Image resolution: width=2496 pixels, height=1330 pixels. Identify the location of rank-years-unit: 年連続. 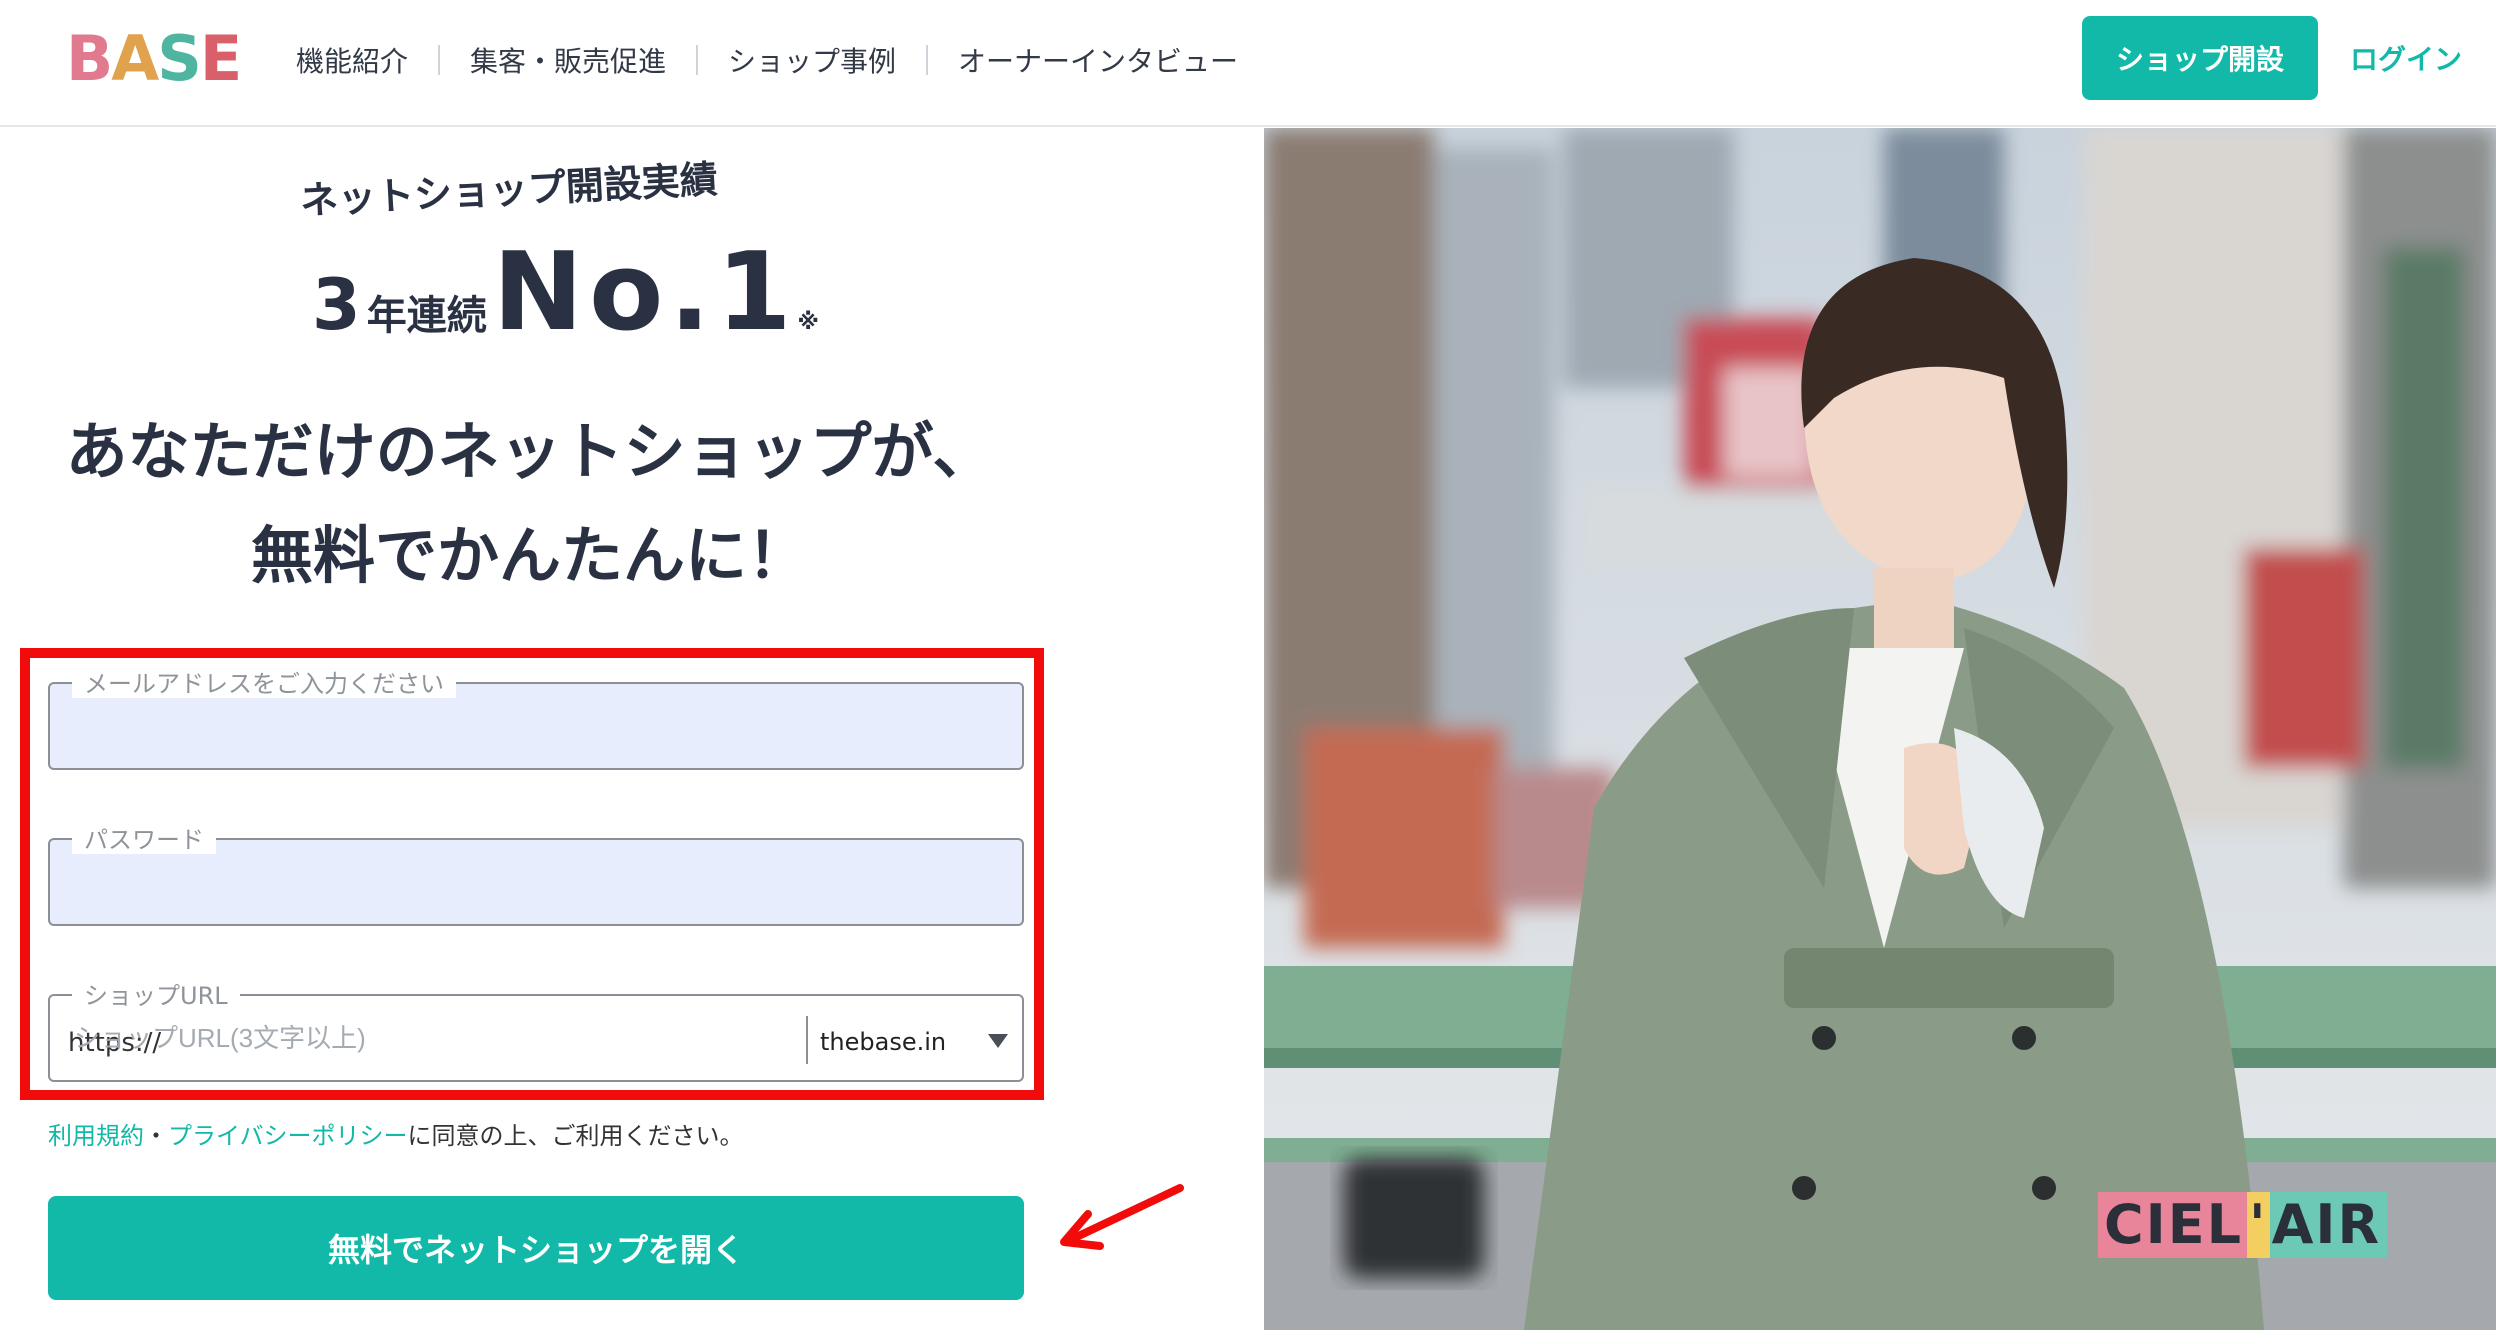
(426, 316).